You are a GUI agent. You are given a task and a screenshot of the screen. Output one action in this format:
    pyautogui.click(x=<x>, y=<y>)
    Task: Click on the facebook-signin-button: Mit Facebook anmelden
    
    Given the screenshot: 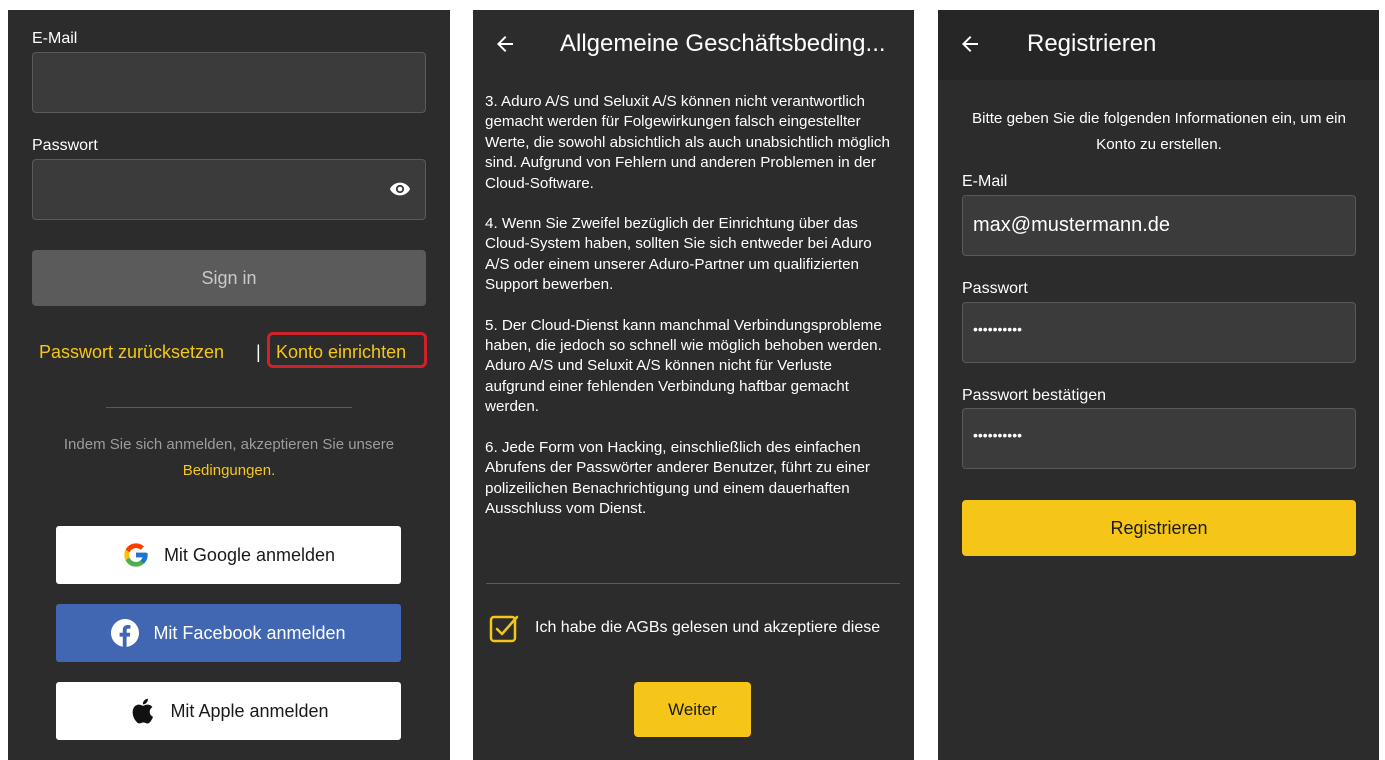 What is the action you would take?
    pyautogui.click(x=228, y=633)
    